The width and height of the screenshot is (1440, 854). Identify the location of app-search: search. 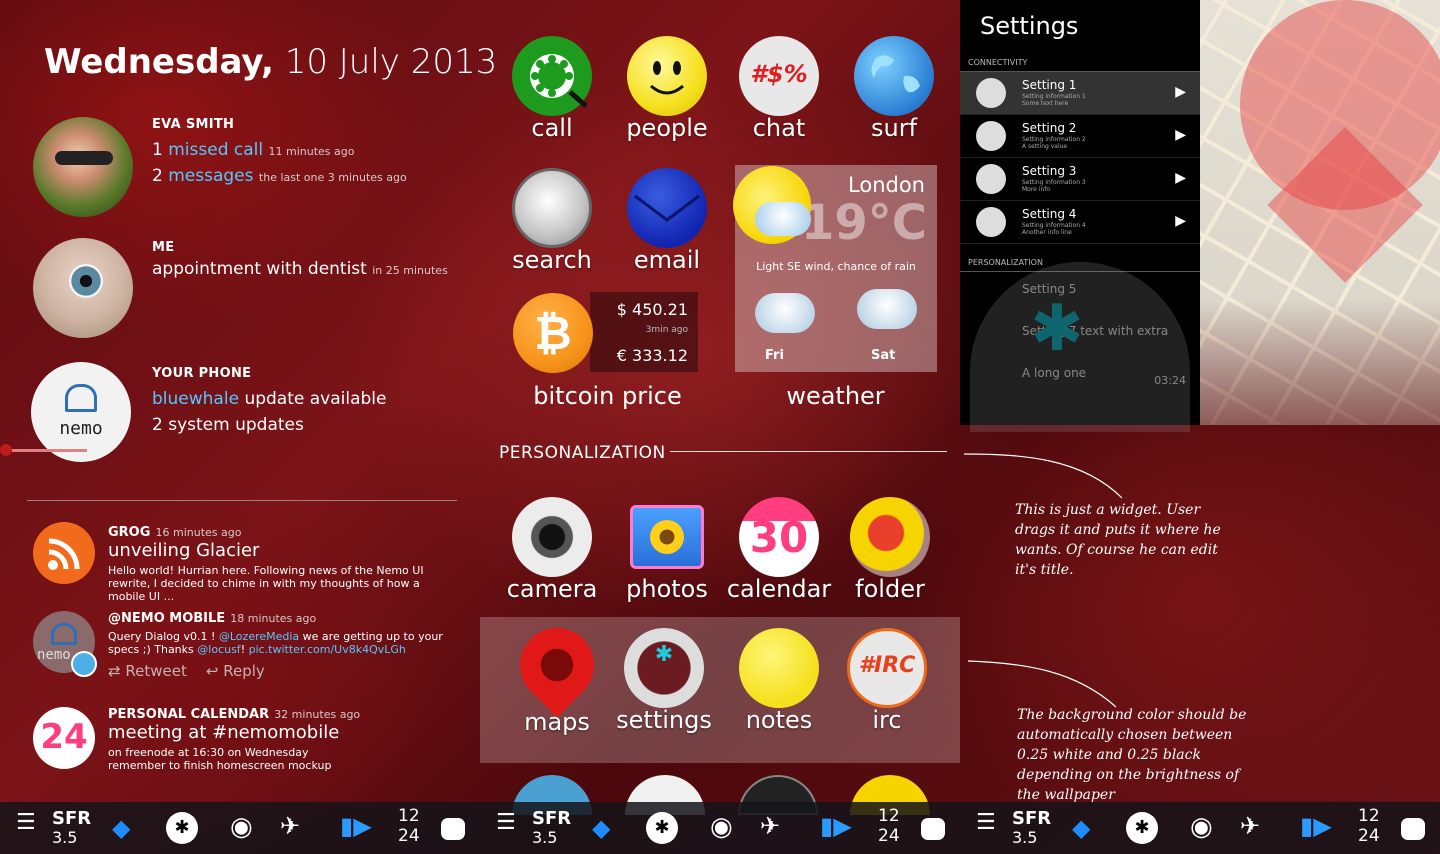
(552, 221).